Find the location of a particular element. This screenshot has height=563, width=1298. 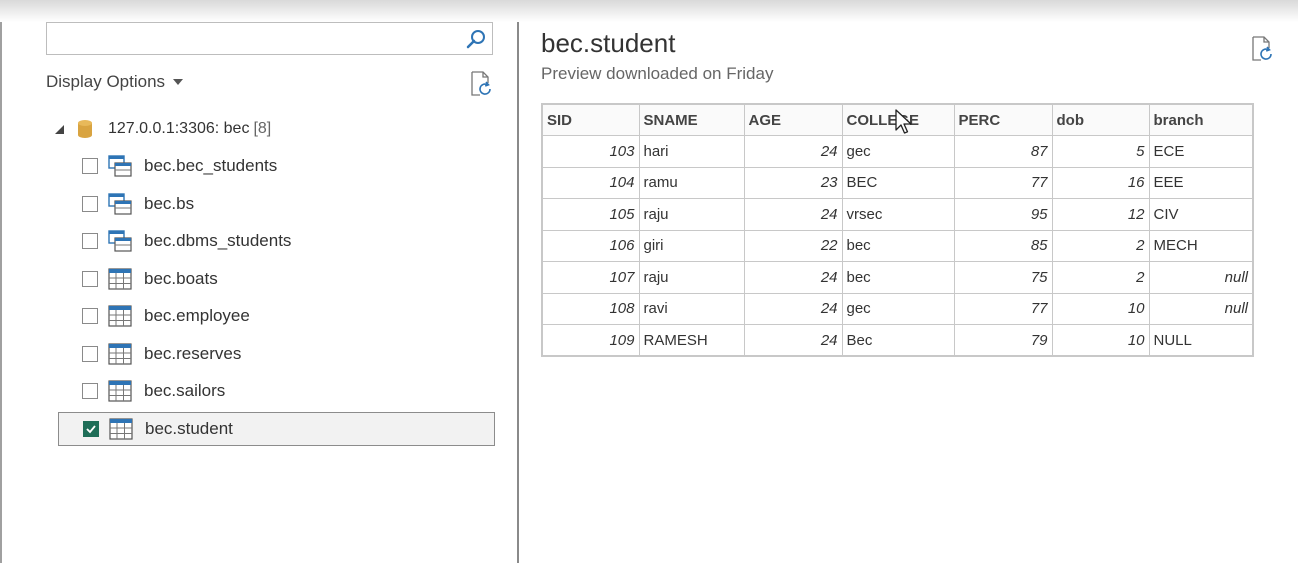

column-header: branch is located at coordinates (1201, 119).